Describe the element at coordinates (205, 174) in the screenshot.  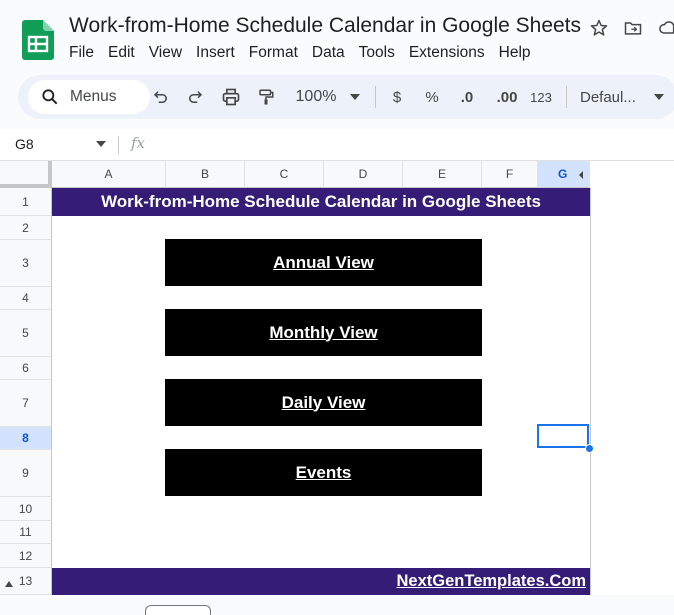
I see `column-header-b: B` at that location.